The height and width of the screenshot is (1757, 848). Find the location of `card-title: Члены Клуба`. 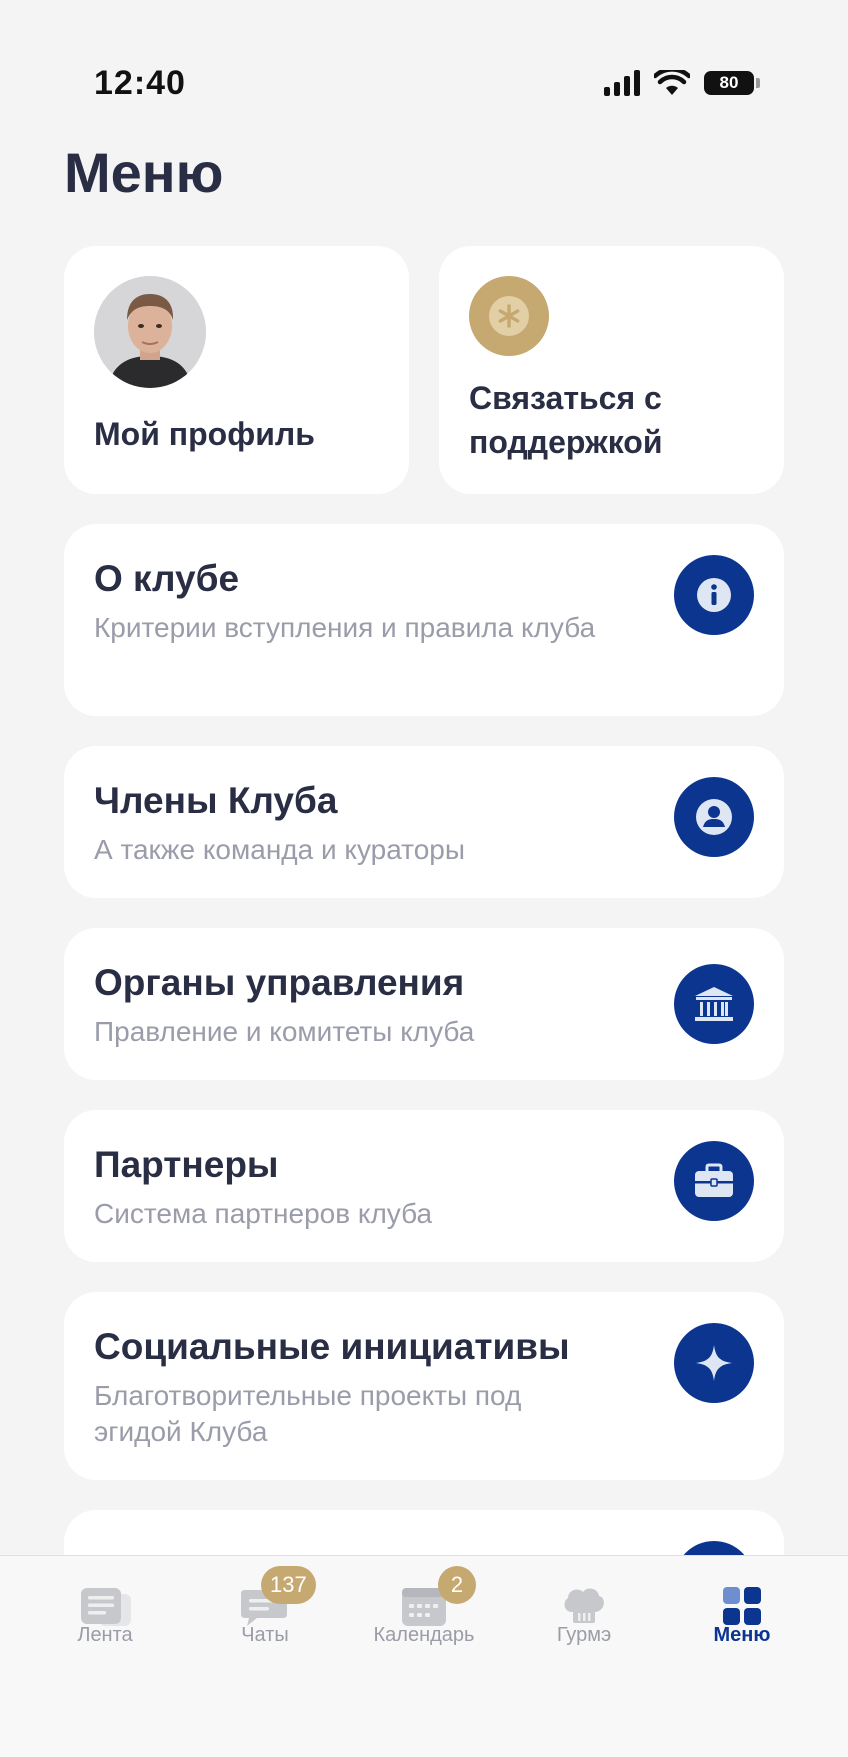

card-title: Члены Клуба is located at coordinates (216, 800).